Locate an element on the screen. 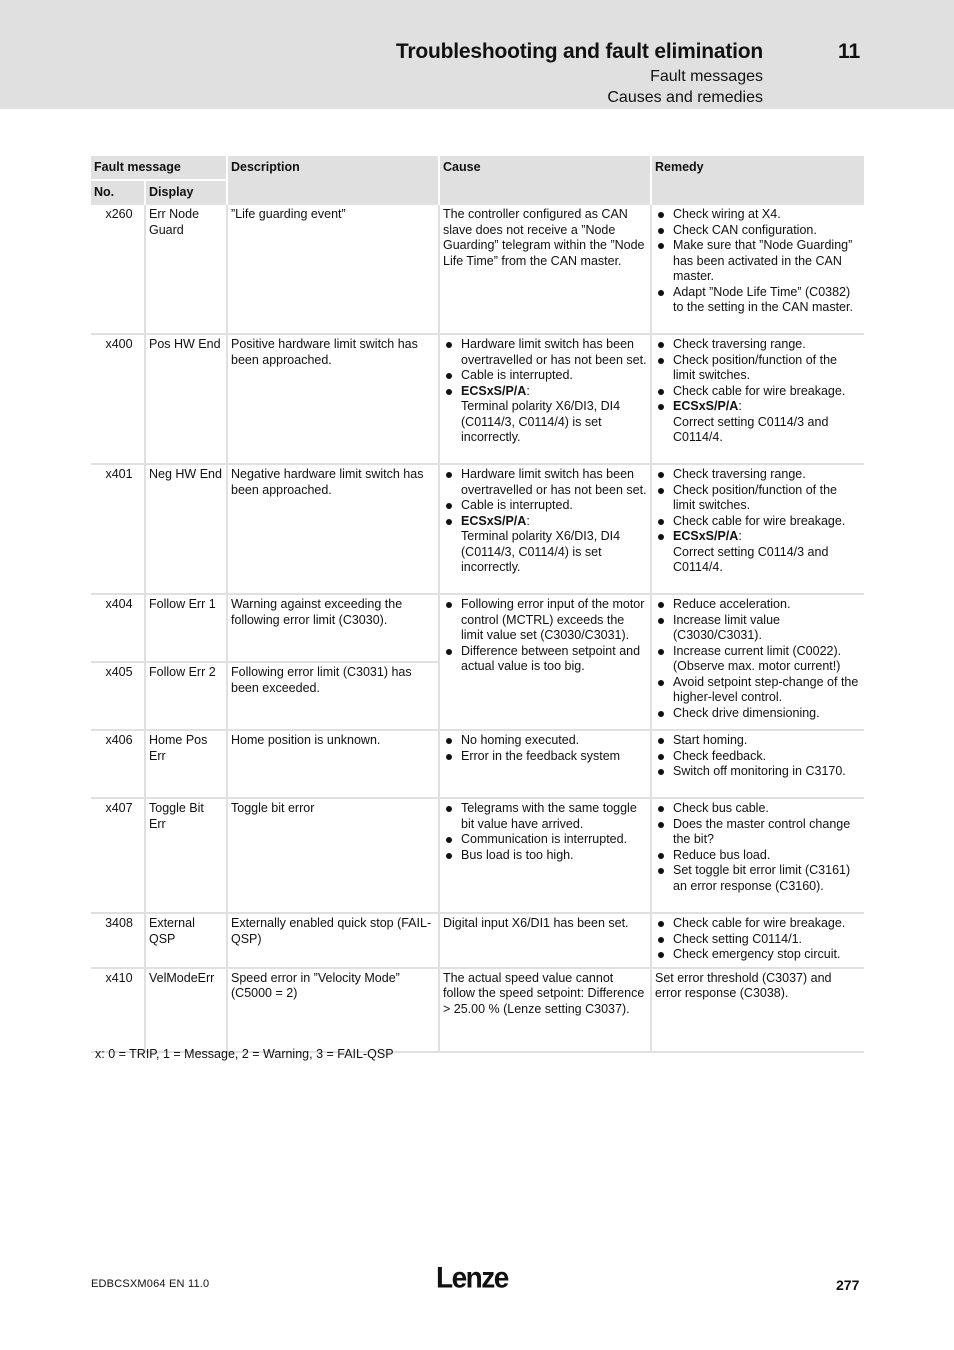  fault-cause: Digital input X6/DI1 has been set. is located at coordinates (544, 940).